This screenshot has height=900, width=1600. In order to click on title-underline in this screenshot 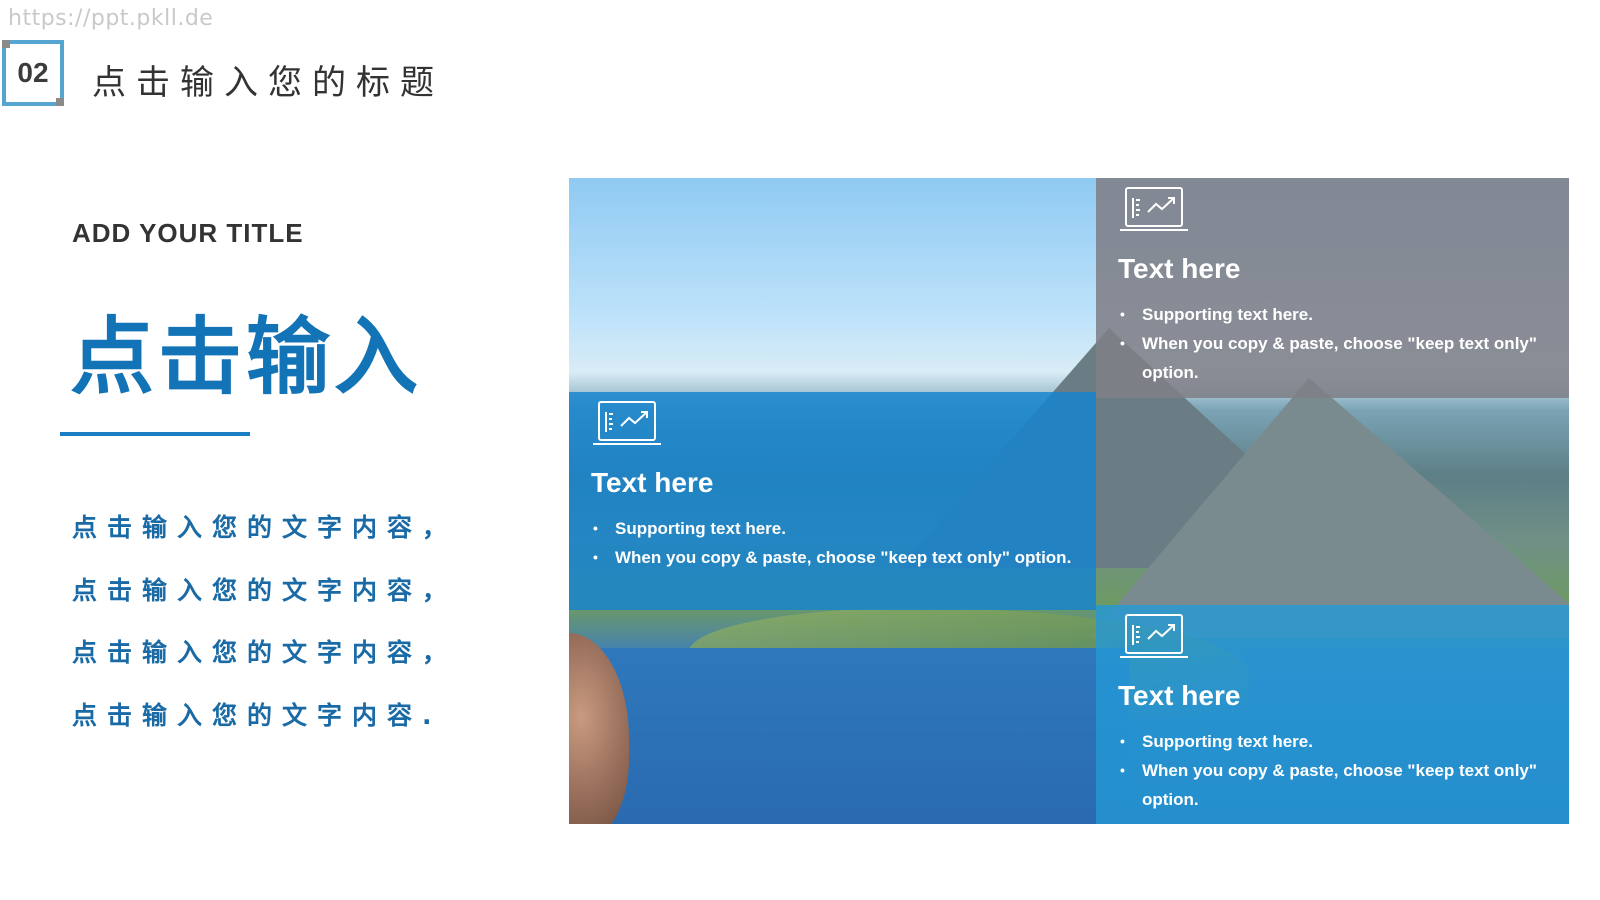, I will do `click(155, 434)`.